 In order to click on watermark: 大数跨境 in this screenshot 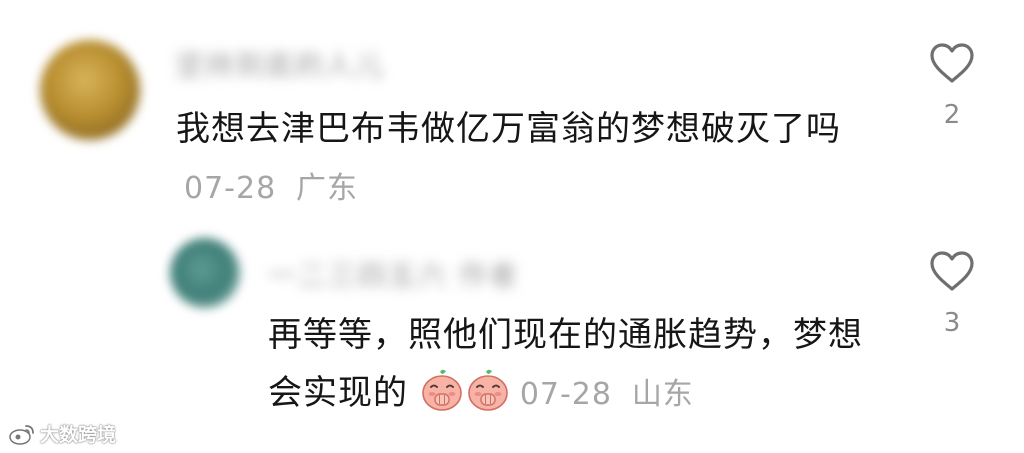, I will do `click(62, 433)`.